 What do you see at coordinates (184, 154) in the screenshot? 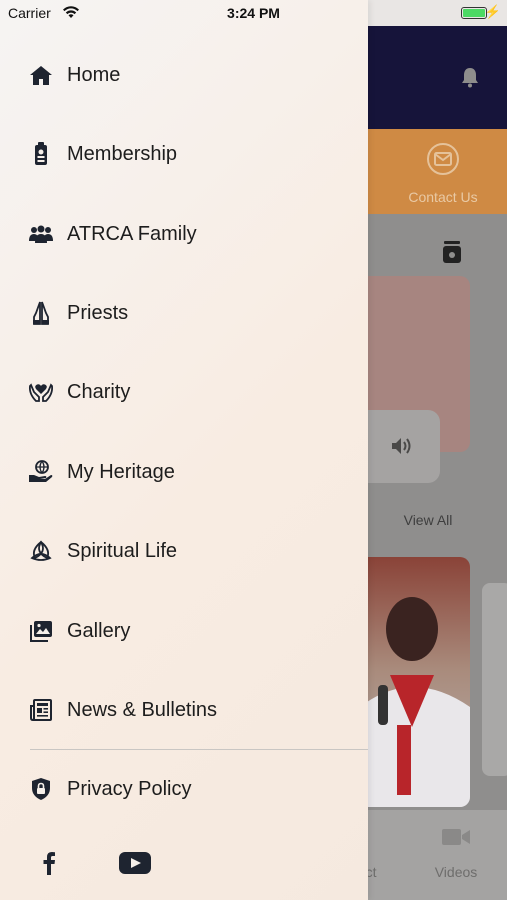
I see `menu-item-membership: Membership` at bounding box center [184, 154].